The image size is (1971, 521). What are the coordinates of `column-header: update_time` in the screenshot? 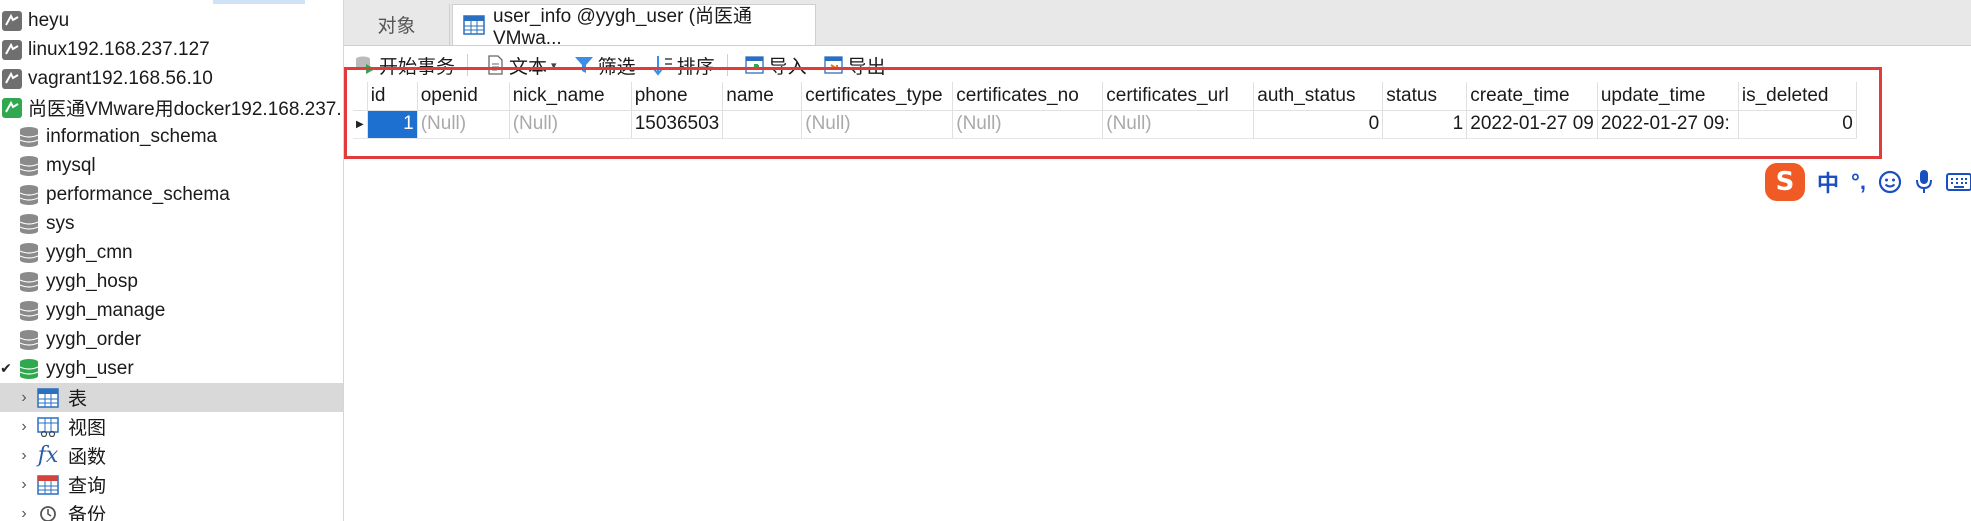 It's located at (1668, 96).